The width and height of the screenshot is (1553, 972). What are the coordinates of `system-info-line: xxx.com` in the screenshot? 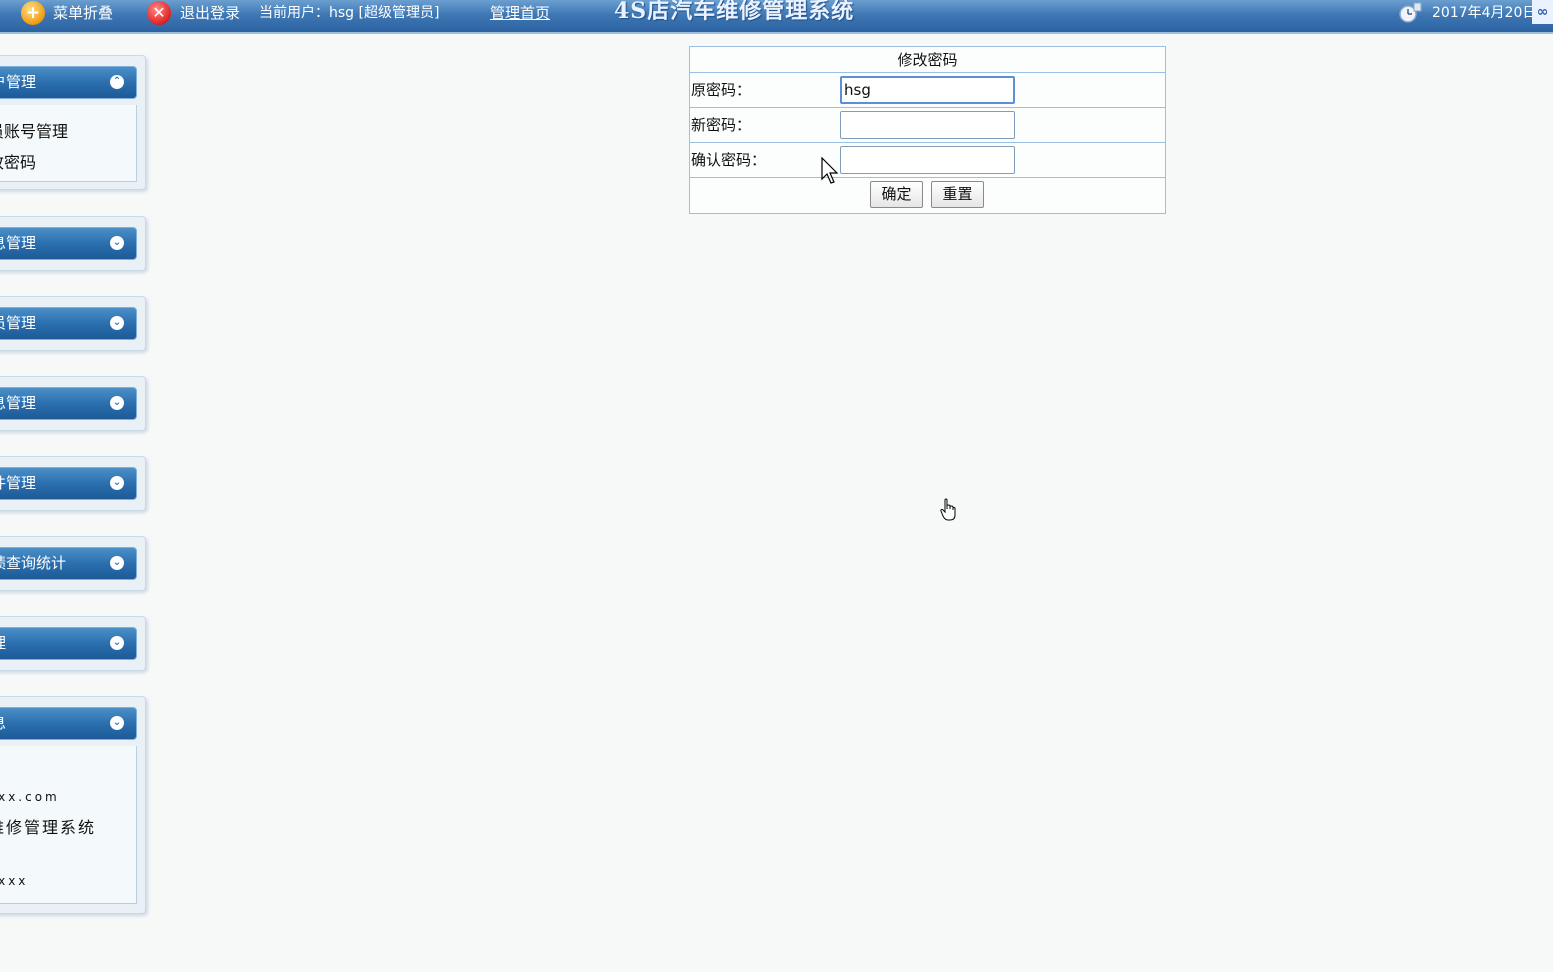 It's located at (30, 797).